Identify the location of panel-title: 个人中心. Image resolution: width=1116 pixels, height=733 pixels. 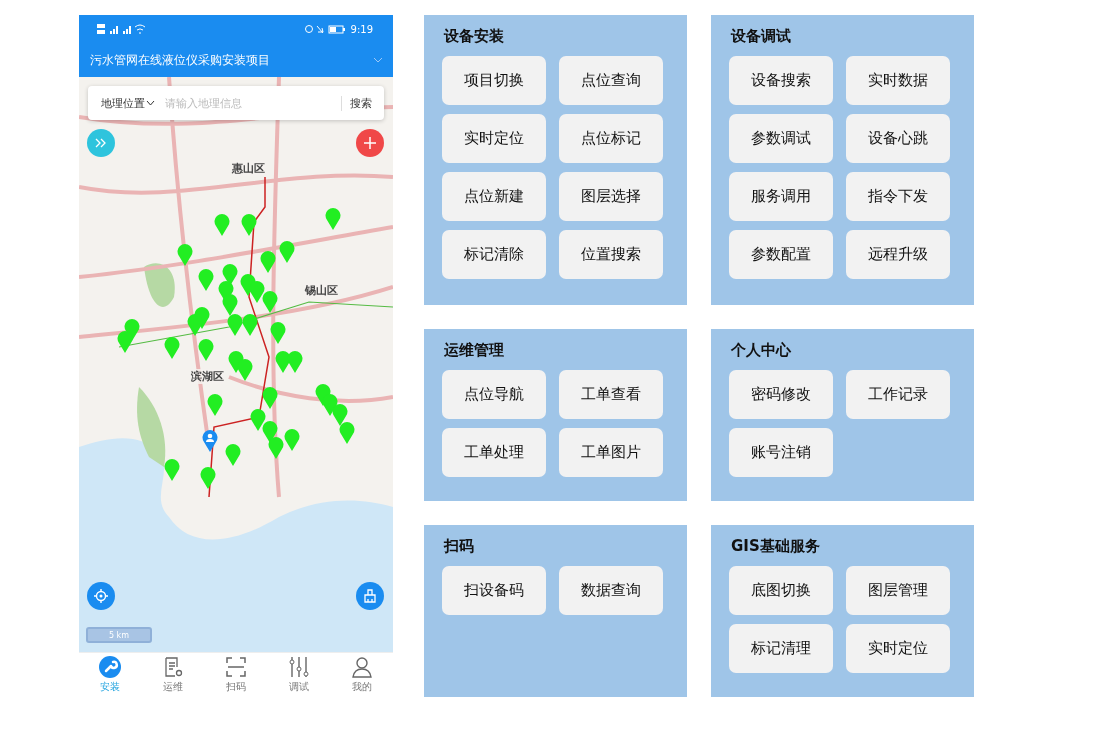
(761, 350).